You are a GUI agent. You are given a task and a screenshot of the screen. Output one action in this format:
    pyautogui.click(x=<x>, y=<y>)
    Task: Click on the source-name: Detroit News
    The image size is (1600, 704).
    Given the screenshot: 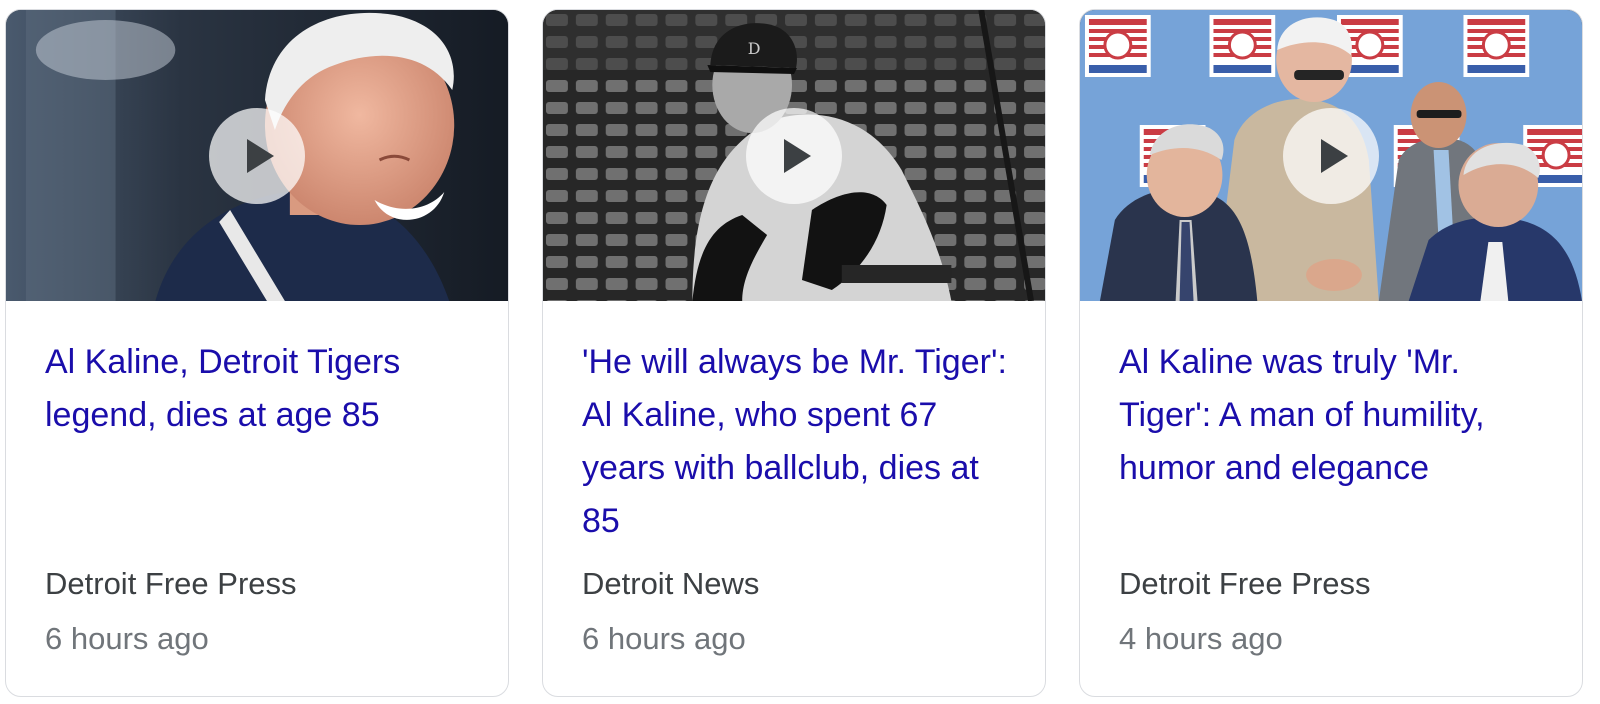 What is the action you would take?
    pyautogui.click(x=671, y=583)
    